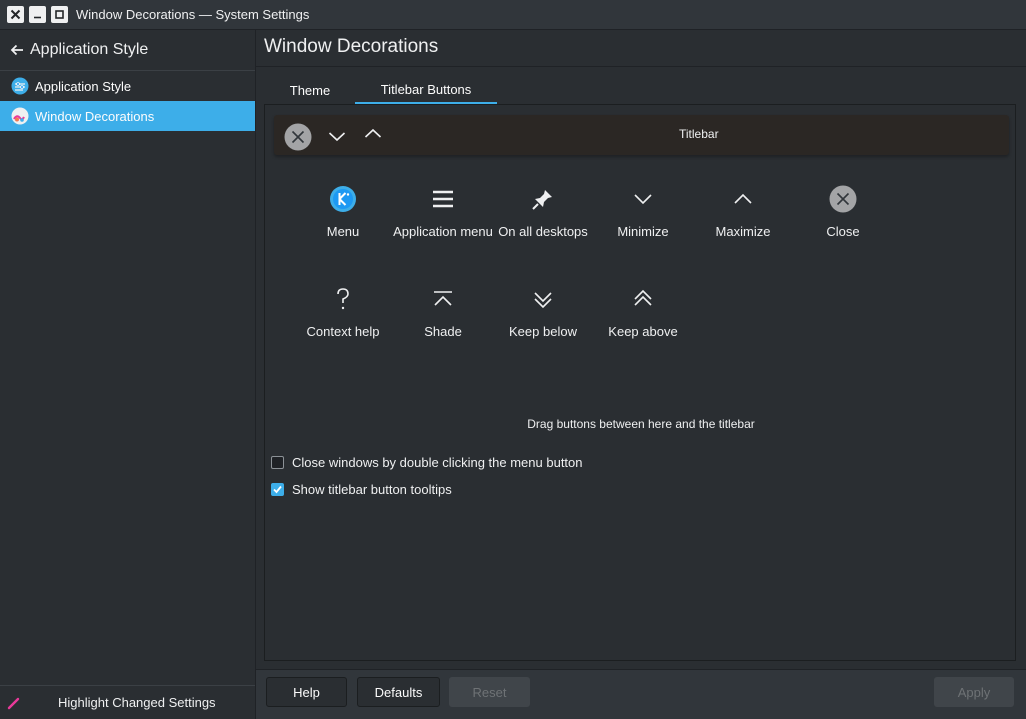 The width and height of the screenshot is (1026, 719). I want to click on button-close: Close, so click(843, 212).